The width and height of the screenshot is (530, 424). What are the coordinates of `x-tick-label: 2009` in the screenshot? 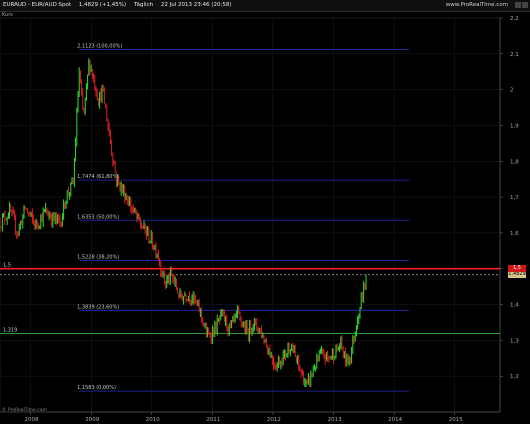 It's located at (92, 420).